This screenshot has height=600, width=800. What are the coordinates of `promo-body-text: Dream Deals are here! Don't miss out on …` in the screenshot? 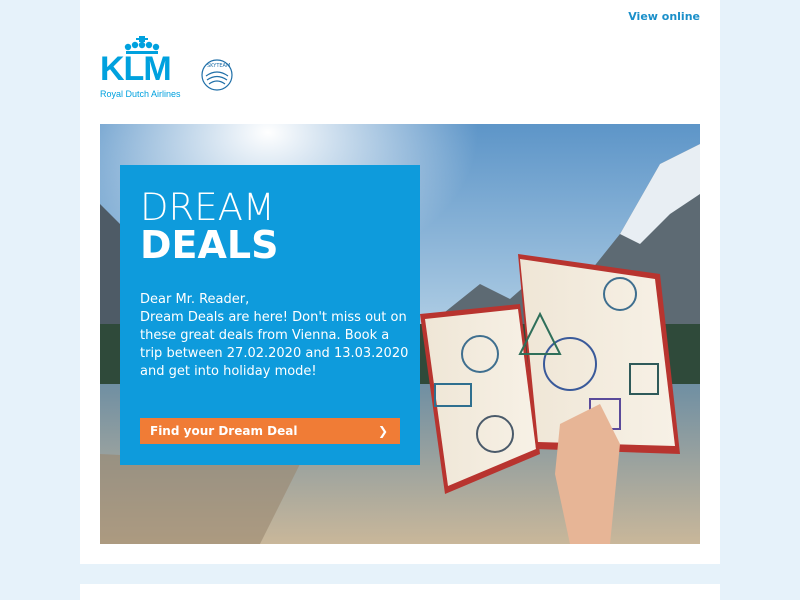 It's located at (274, 344).